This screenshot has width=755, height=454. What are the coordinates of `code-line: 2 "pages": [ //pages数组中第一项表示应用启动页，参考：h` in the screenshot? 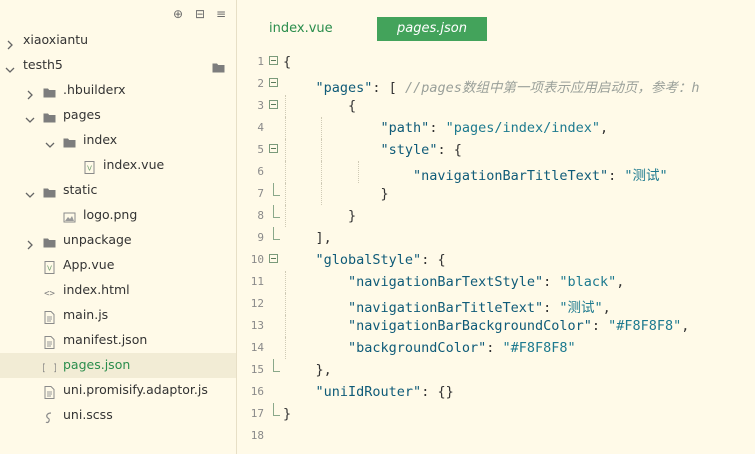 It's located at (496, 84).